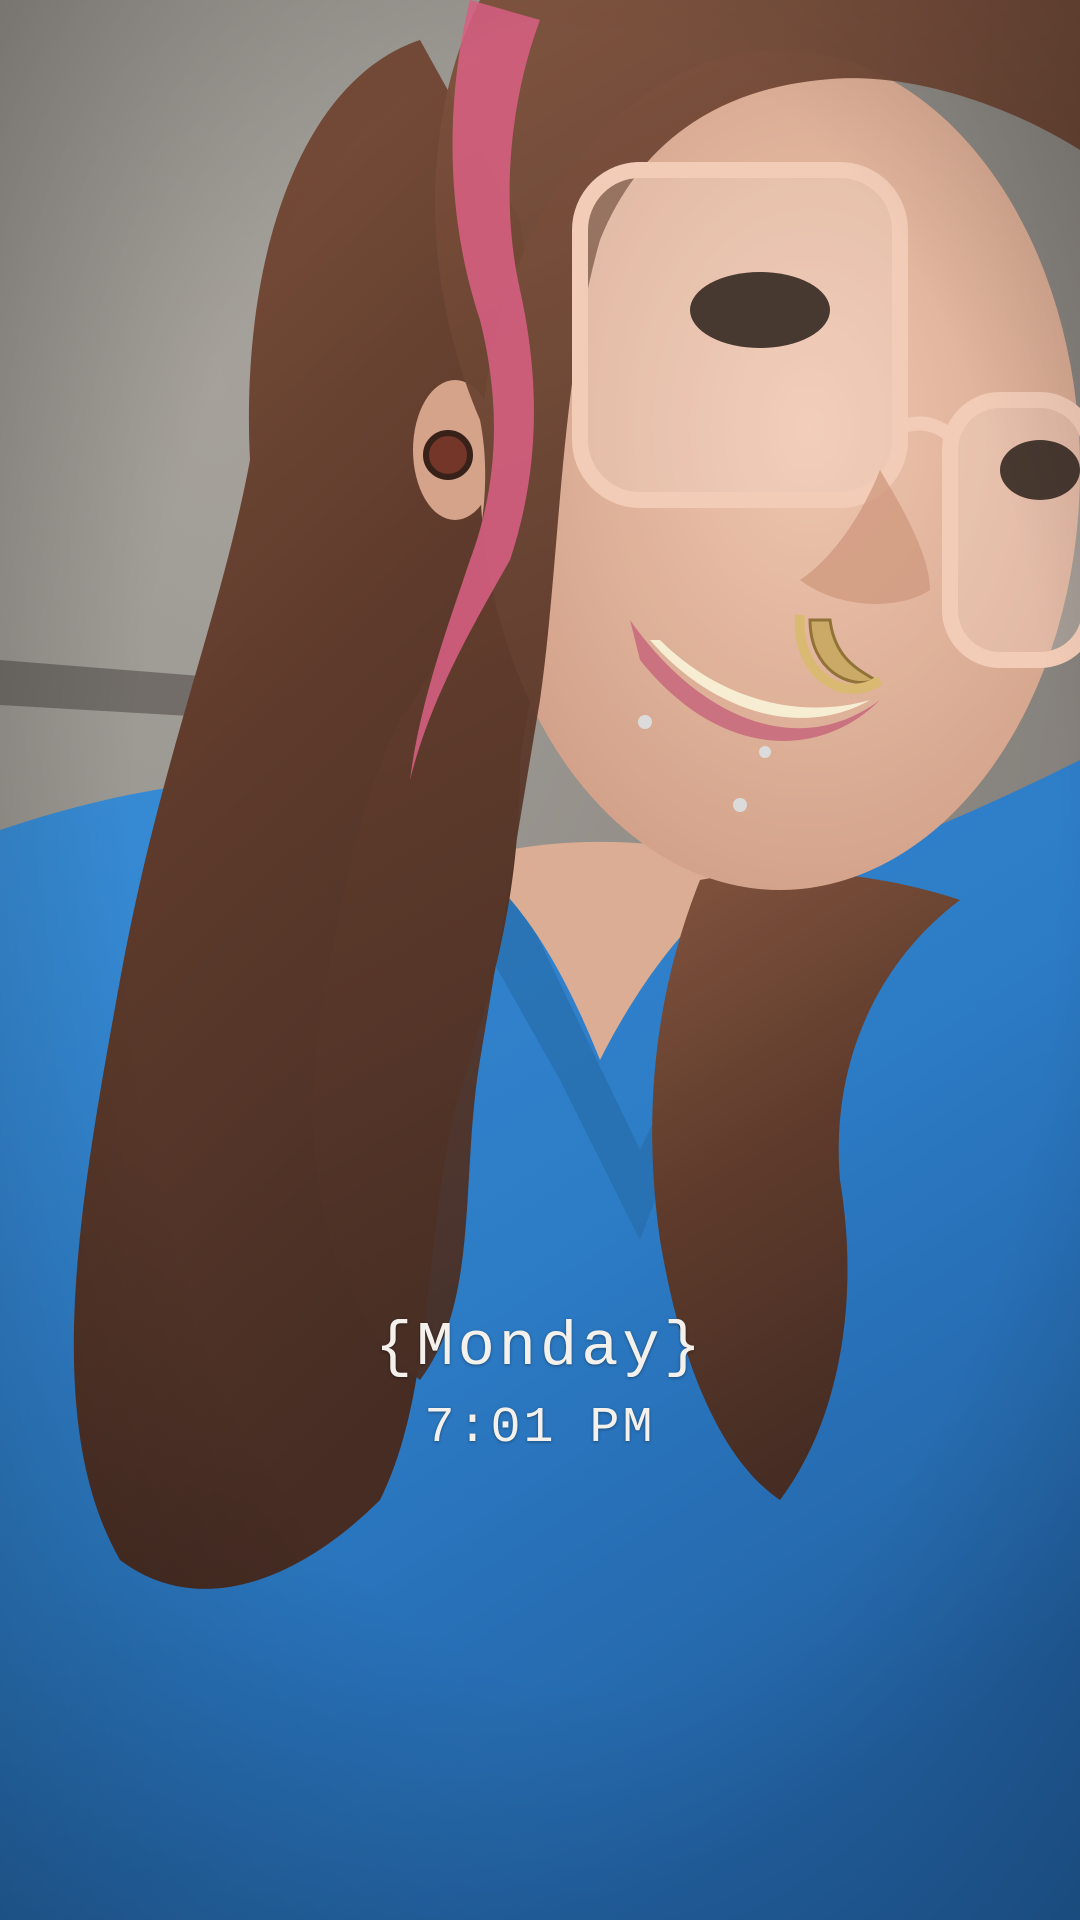 The image size is (1080, 1920). I want to click on time-sticker: {Monday} 7:01 PM, so click(540, 1383).